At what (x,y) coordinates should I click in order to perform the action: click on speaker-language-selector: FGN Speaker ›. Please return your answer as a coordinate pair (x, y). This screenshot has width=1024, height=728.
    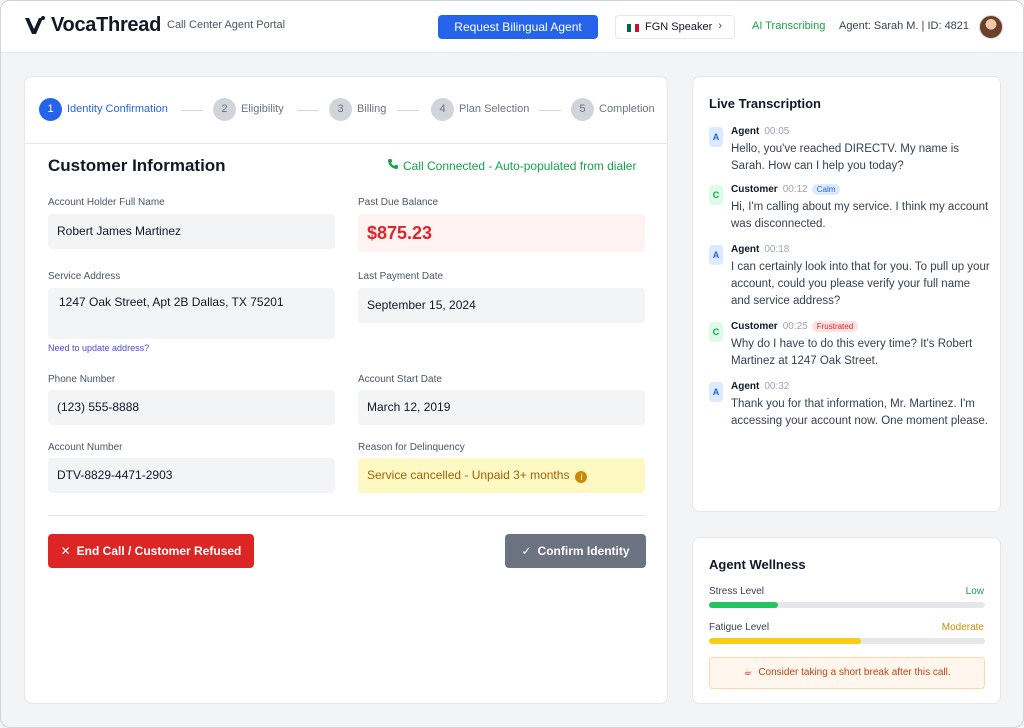
    Looking at the image, I should click on (675, 27).